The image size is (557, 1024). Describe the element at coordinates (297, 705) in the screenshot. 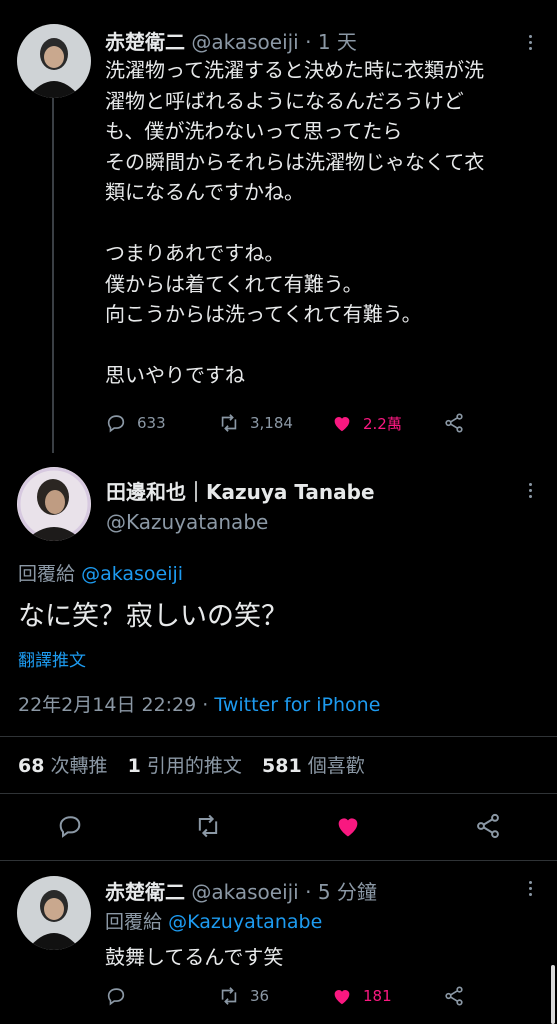

I see `source-link: Twitter for iPhone` at that location.